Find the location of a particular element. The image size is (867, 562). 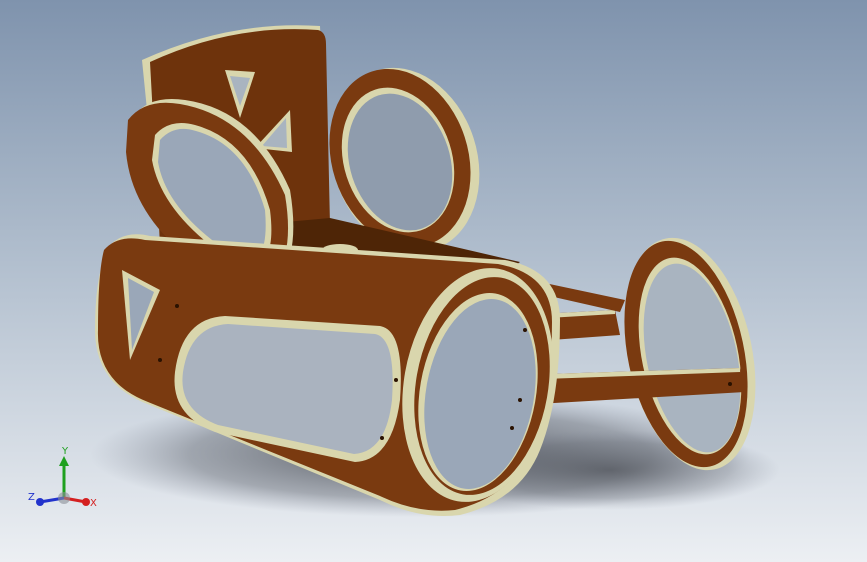

z-axis-label: Z is located at coordinates (31, 497).